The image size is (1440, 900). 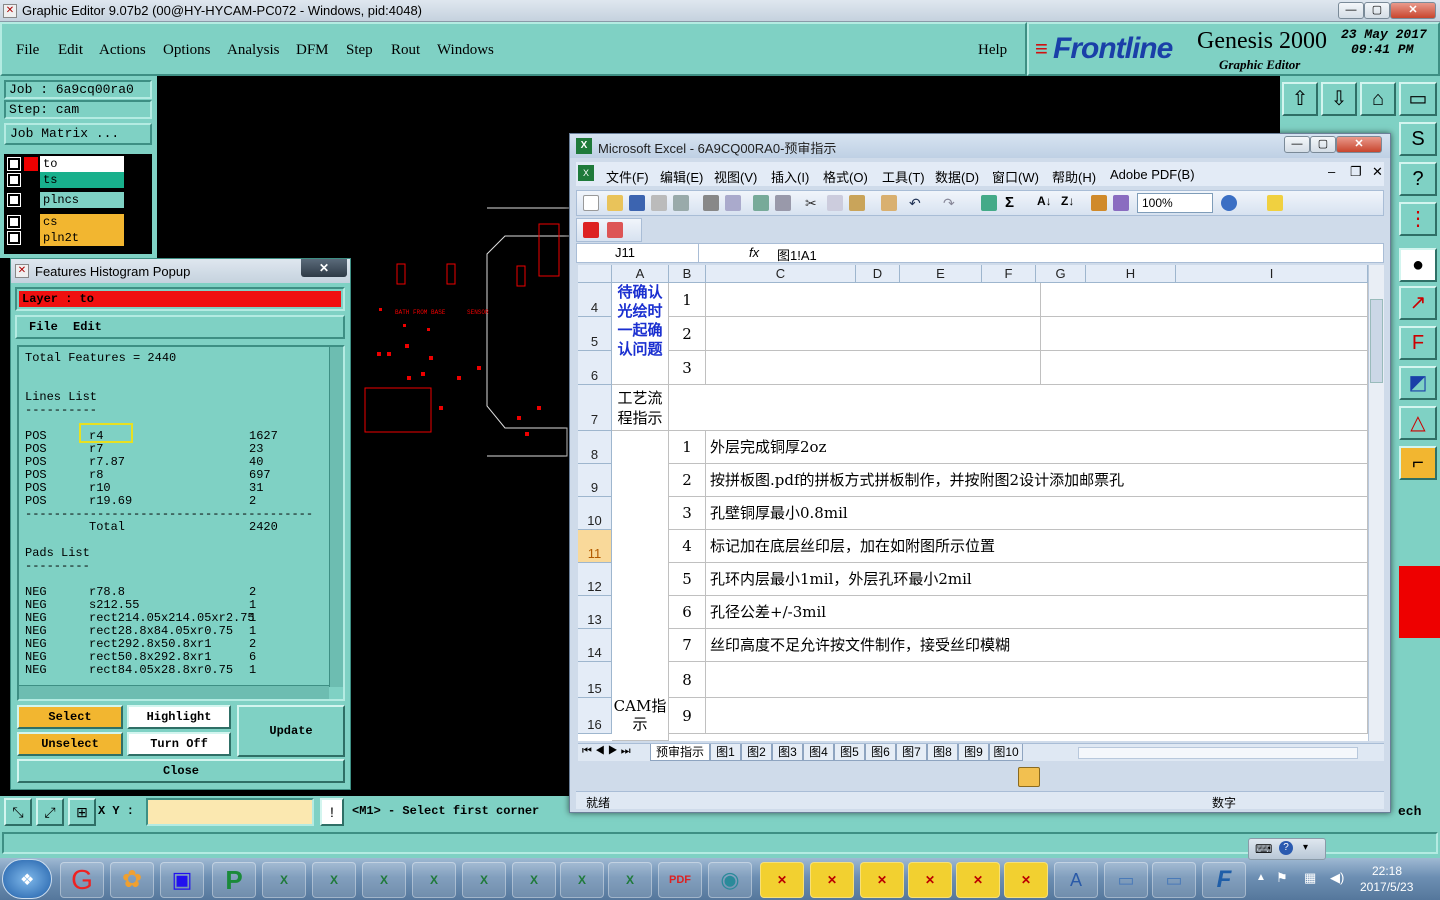 What do you see at coordinates (1413, 10) in the screenshot?
I see `close-button: ✕` at bounding box center [1413, 10].